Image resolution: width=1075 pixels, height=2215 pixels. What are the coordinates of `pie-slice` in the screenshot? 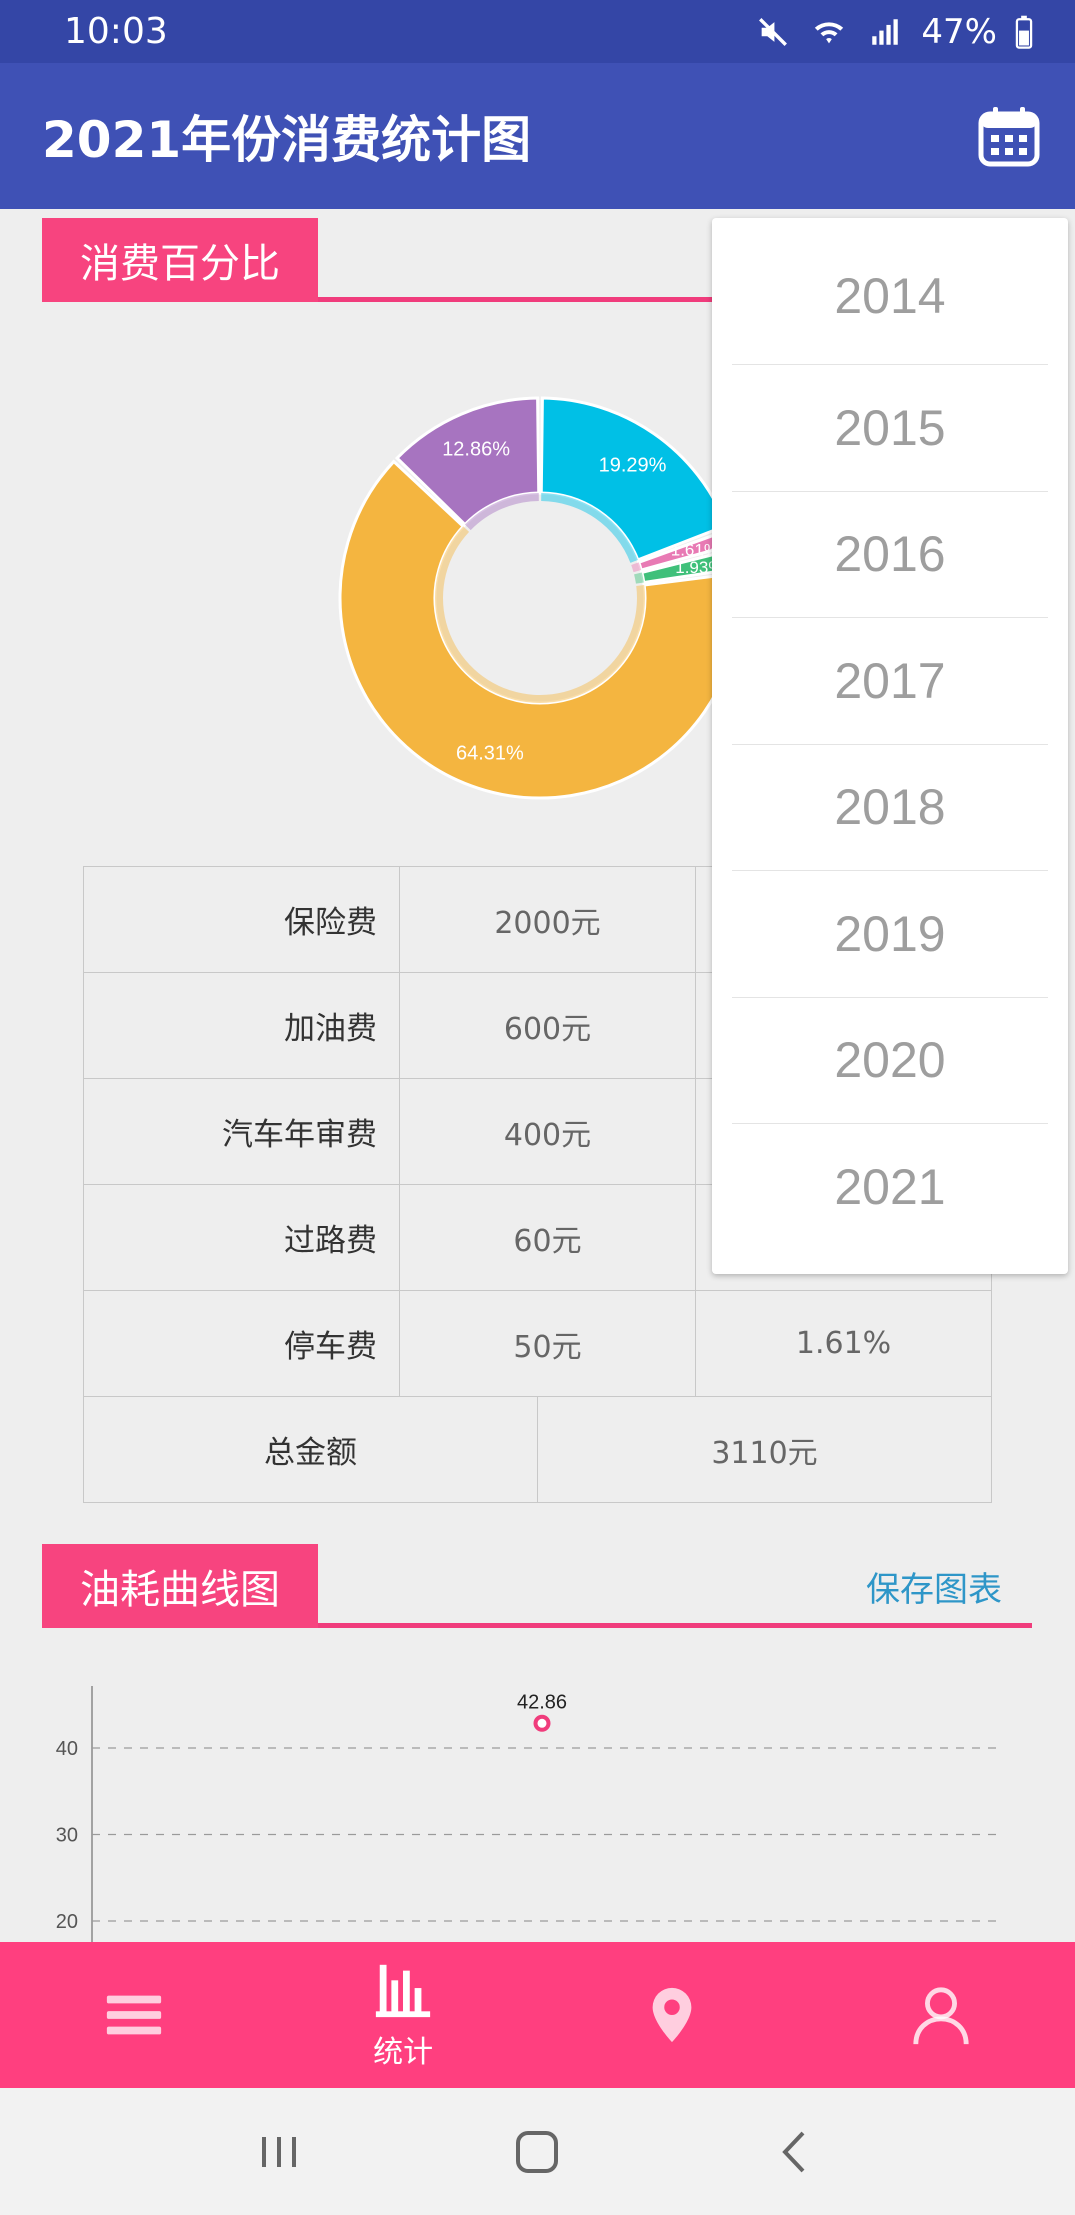 It's located at (634, 479).